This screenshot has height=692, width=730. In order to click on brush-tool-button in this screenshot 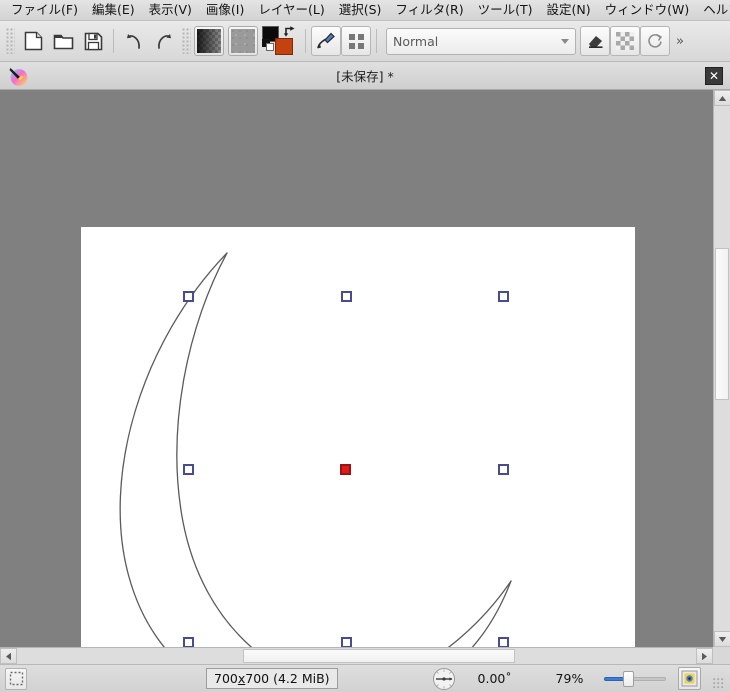, I will do `click(326, 41)`.